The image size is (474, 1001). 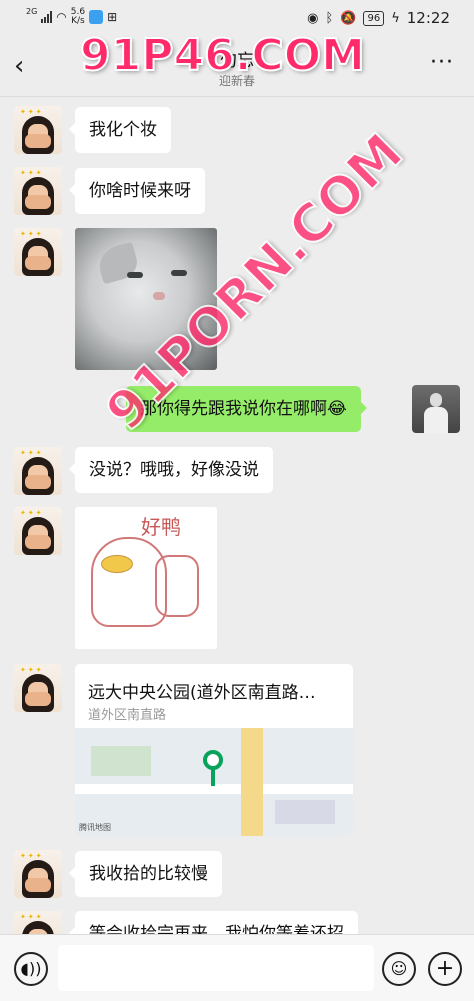 I want to click on duck-beak, so click(x=117, y=564).